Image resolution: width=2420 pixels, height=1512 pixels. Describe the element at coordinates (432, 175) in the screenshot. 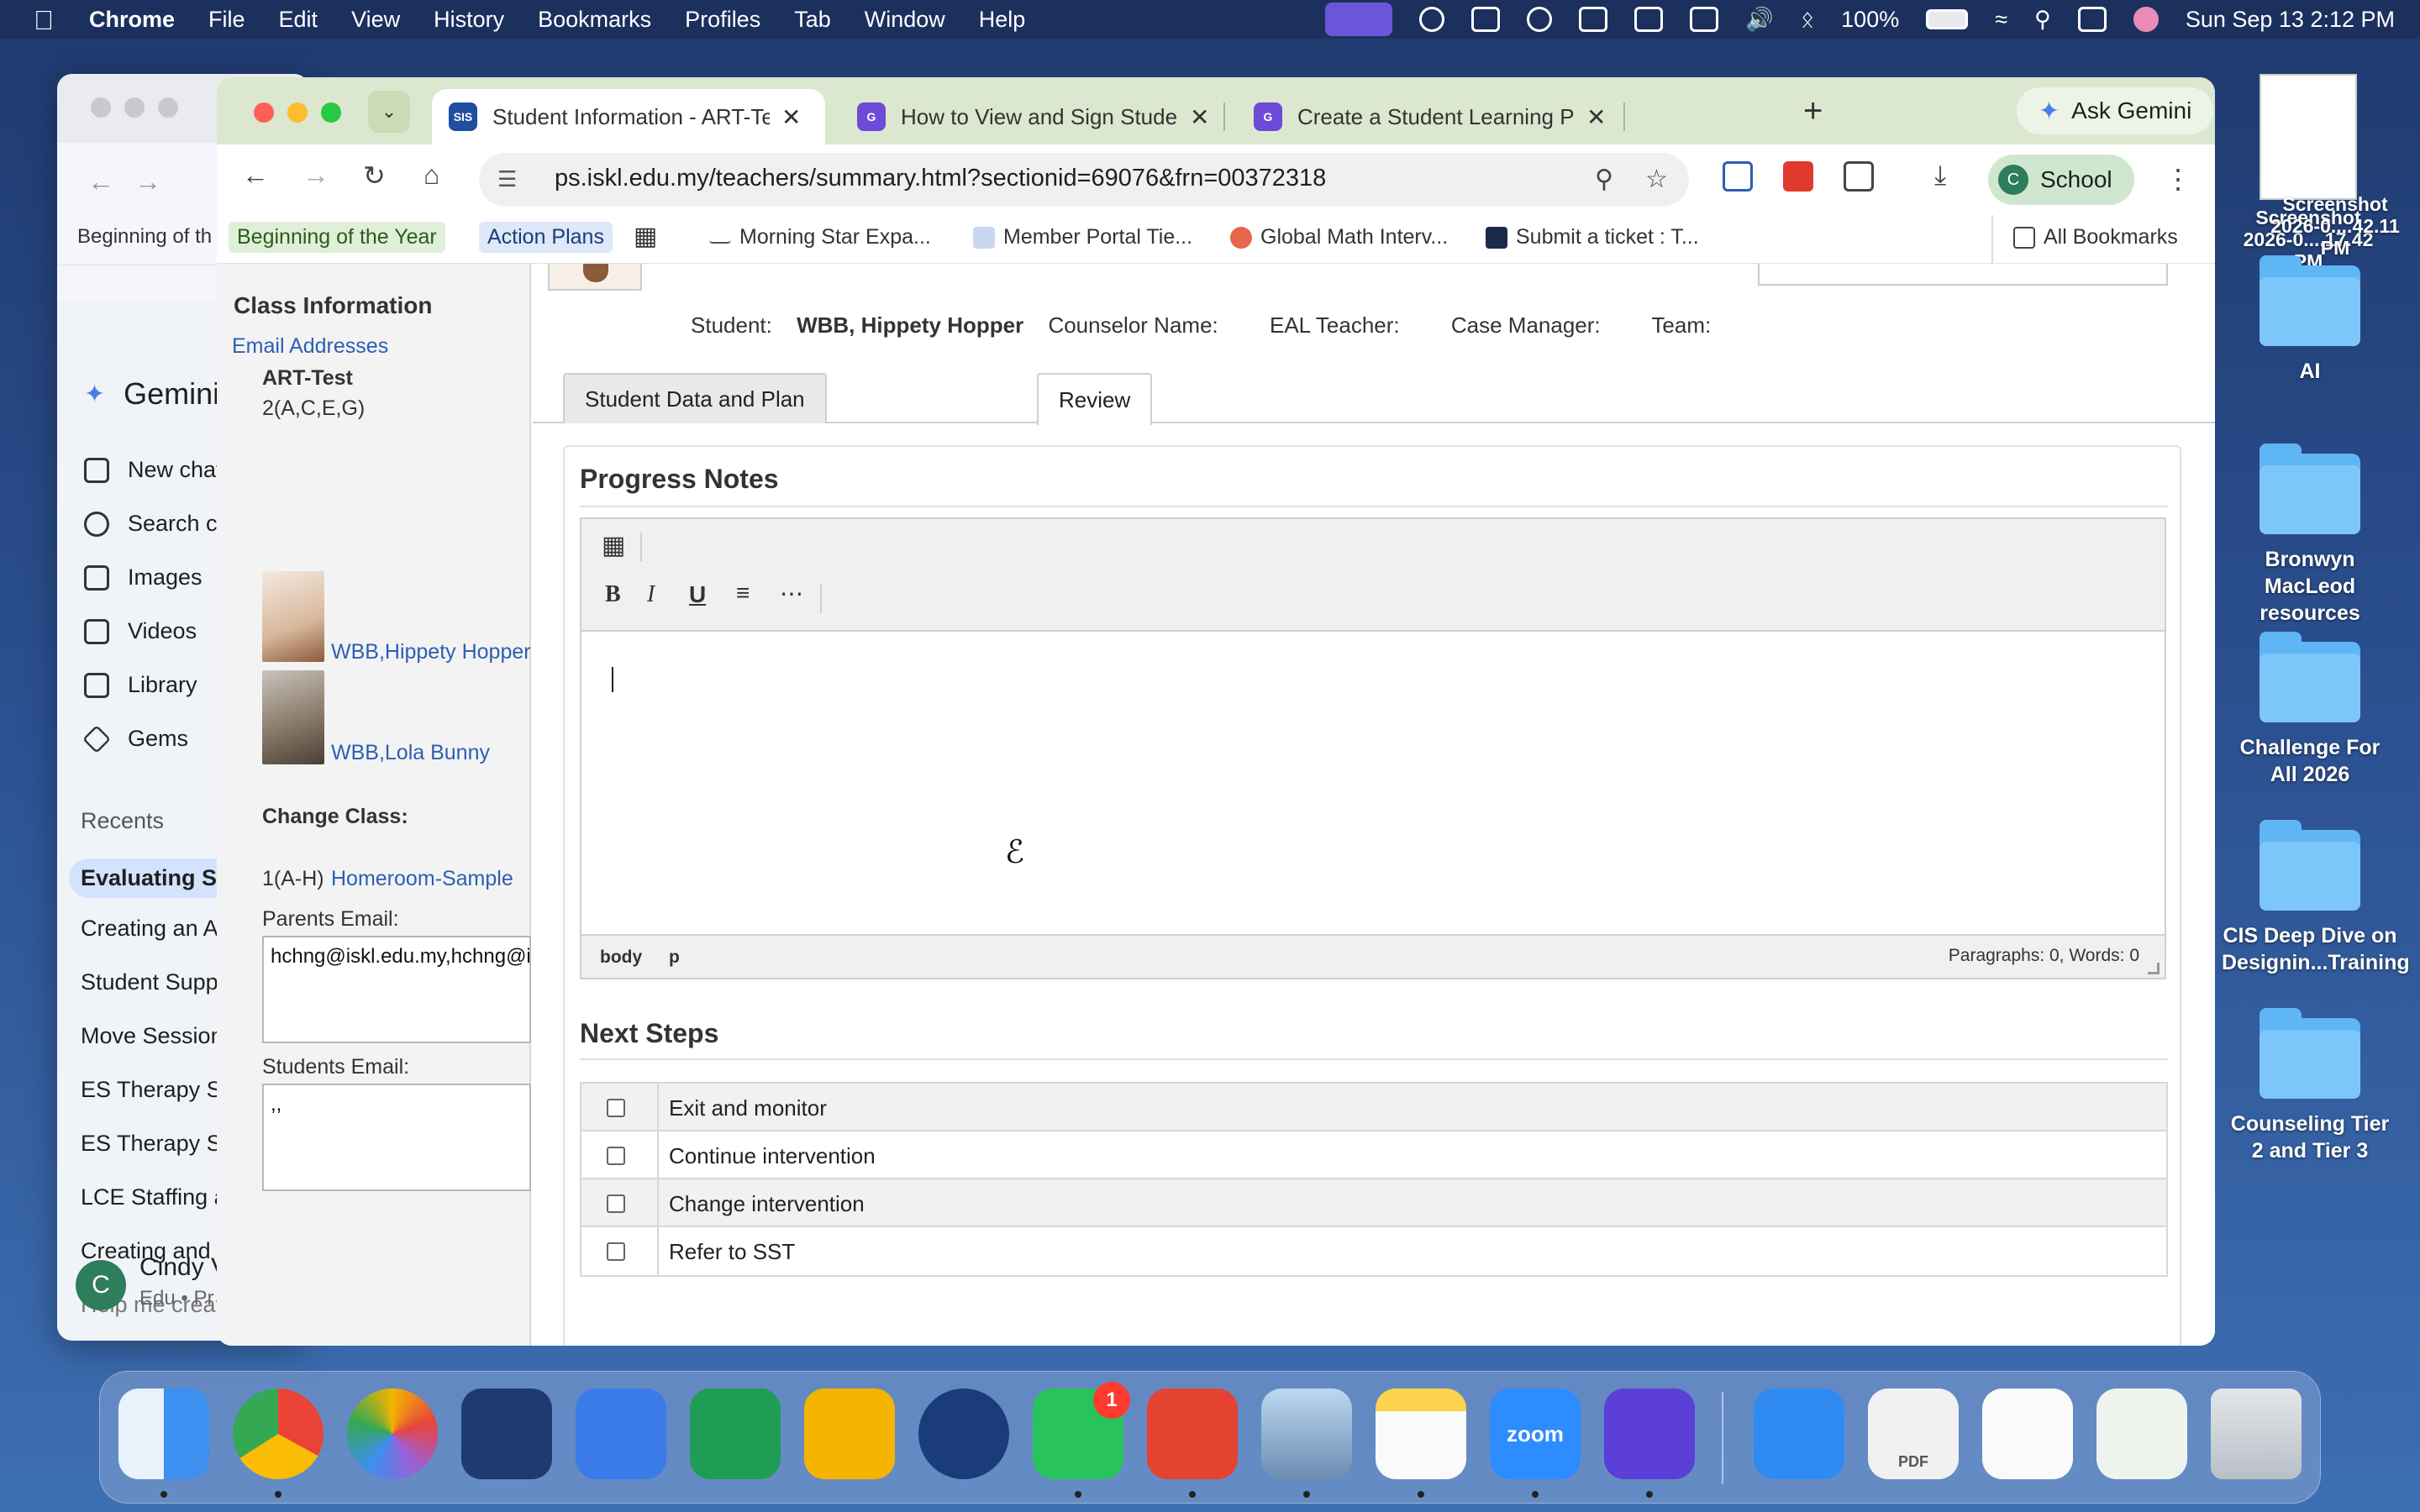

I see `home-icon: ⌂` at that location.